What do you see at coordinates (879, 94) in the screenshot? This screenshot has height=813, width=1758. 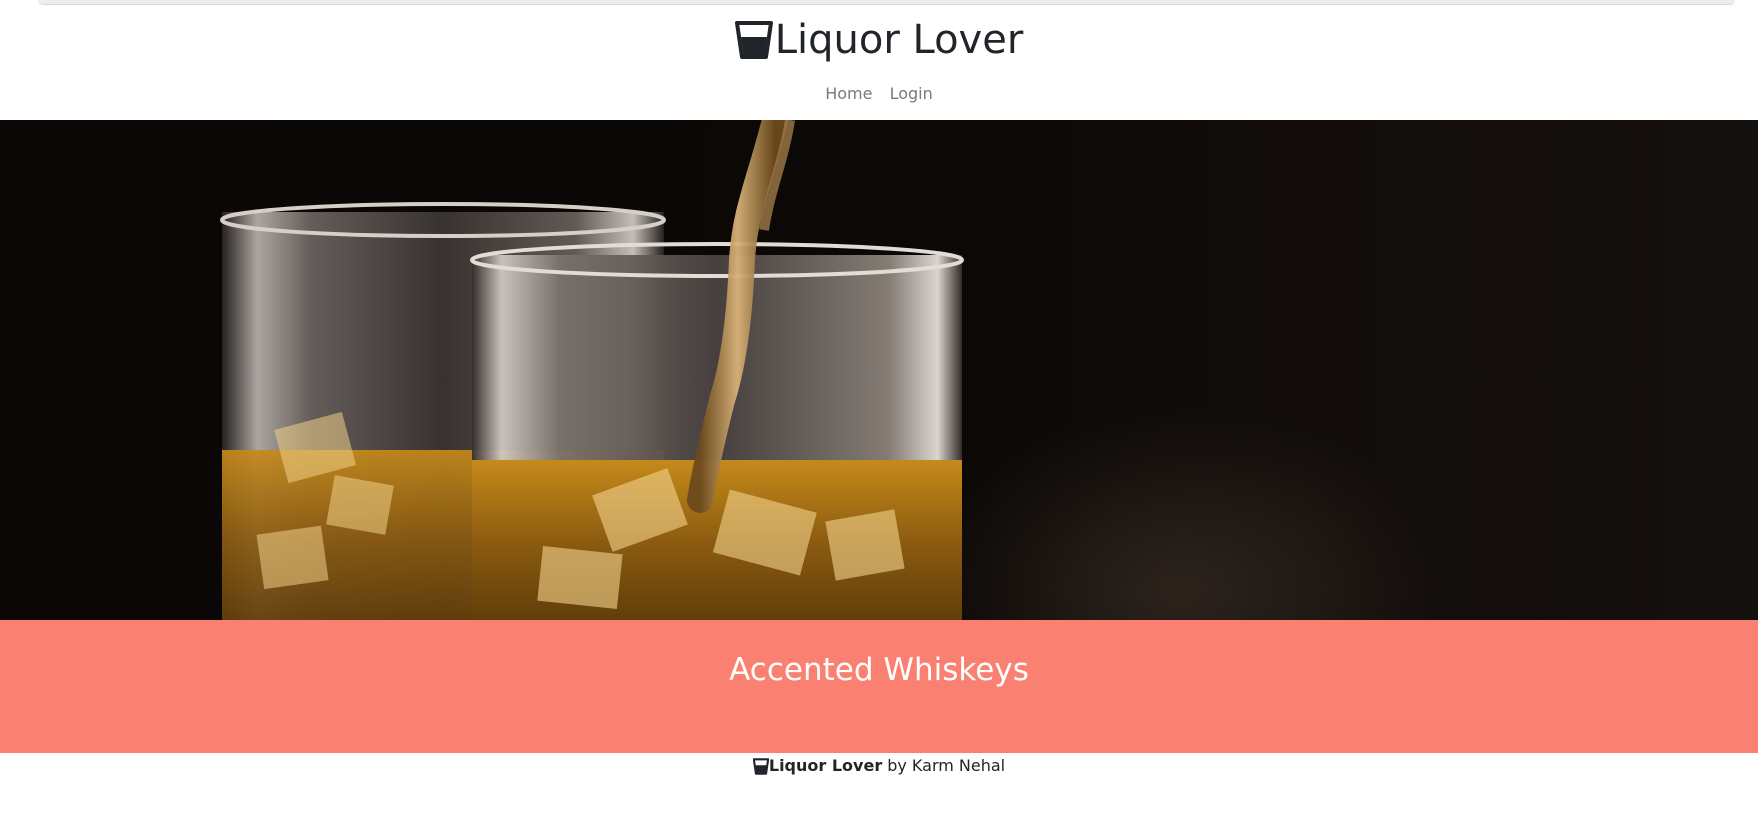 I see `main-nav: Home Login` at bounding box center [879, 94].